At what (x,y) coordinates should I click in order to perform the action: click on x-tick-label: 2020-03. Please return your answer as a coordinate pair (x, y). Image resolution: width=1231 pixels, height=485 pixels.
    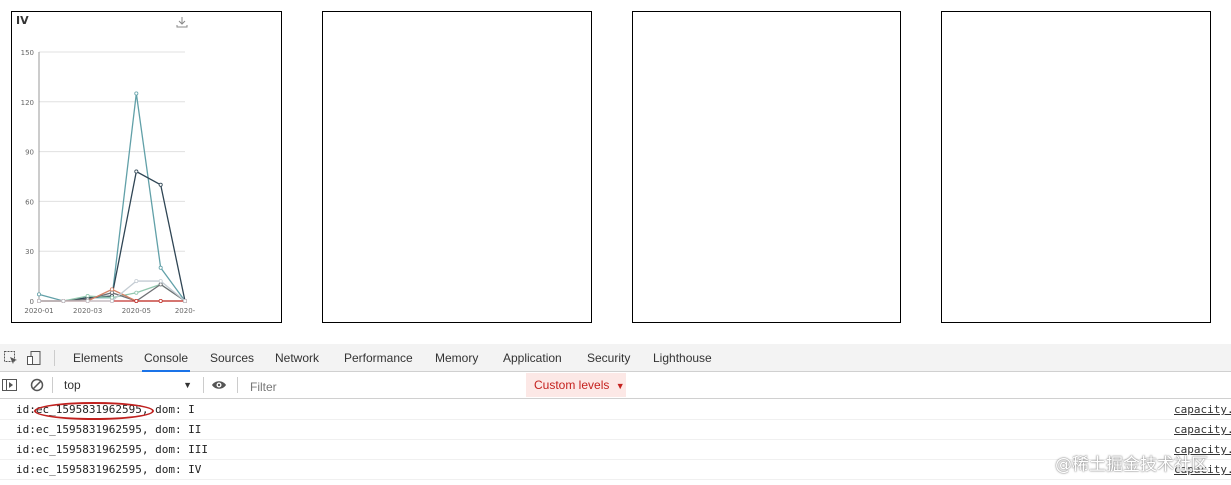
    Looking at the image, I should click on (87, 311).